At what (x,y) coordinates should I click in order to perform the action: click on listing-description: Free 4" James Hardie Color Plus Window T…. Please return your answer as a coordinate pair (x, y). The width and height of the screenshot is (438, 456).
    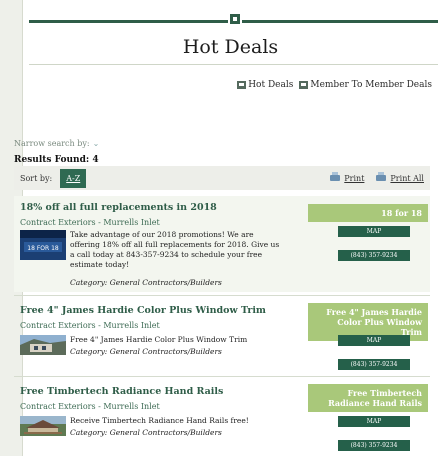
    Looking at the image, I should click on (159, 339).